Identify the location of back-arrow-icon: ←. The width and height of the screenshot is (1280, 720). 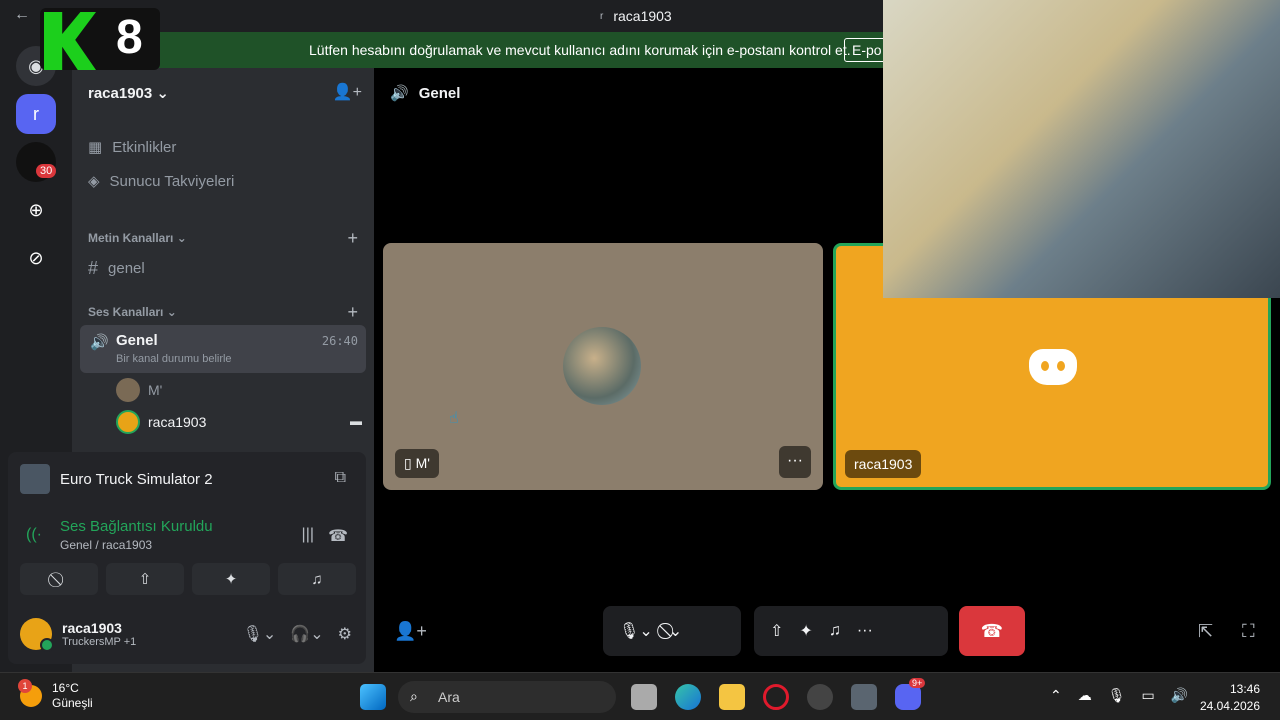
(22, 15).